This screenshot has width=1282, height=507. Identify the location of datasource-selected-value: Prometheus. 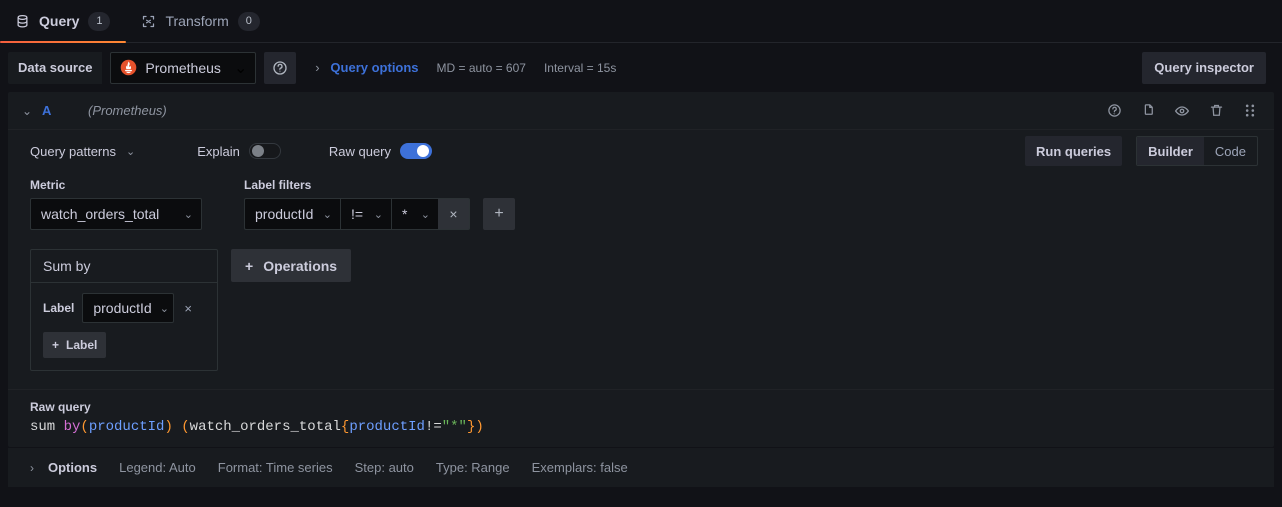
(183, 67).